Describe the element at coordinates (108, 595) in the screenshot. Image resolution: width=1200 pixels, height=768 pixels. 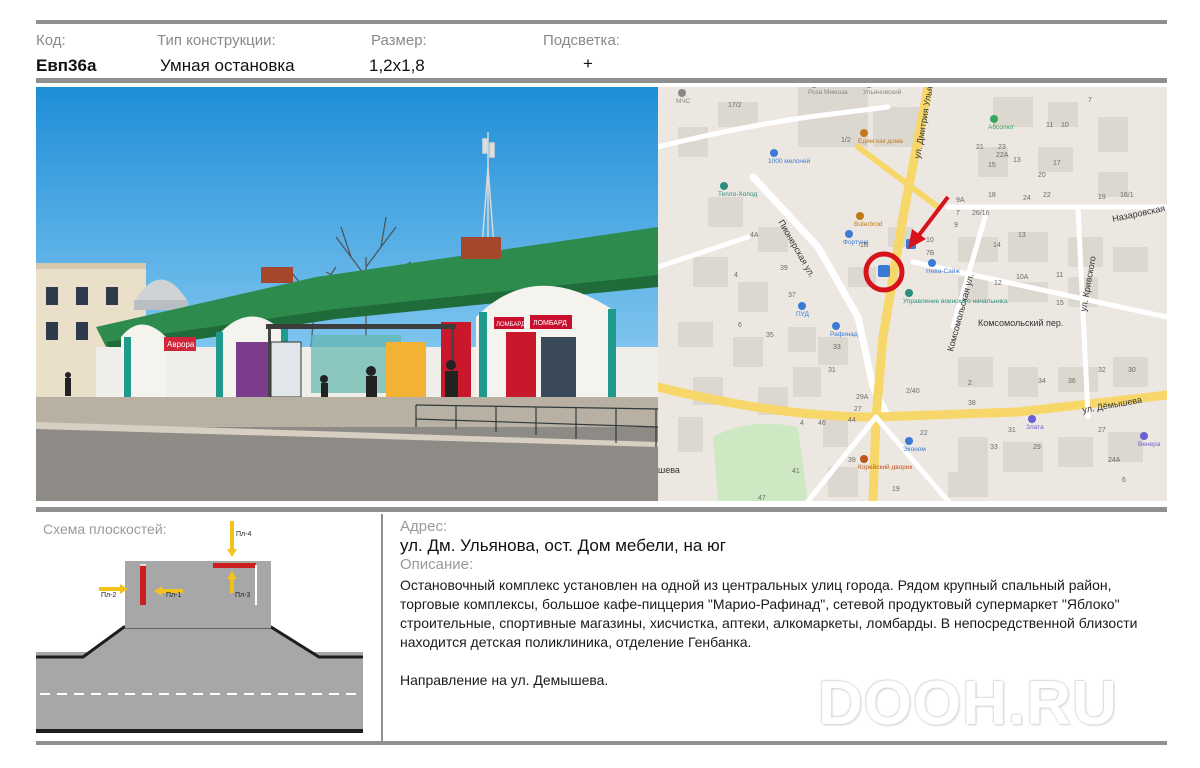
I see `plane-2-label: Пл-2` at that location.